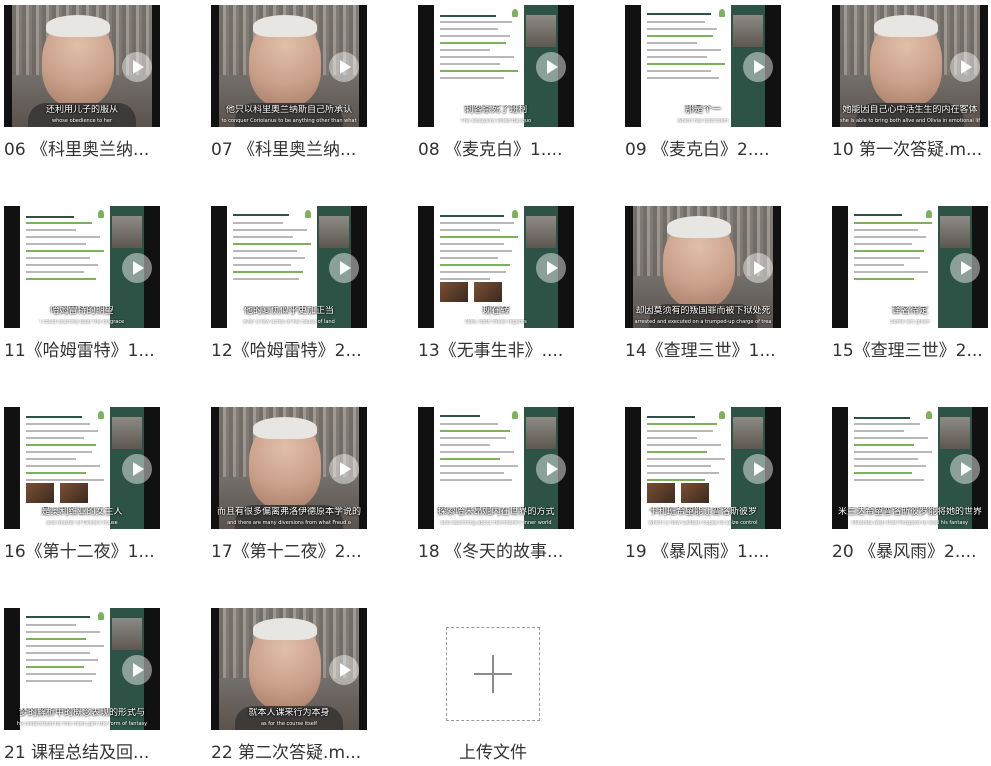 The width and height of the screenshot is (991, 766). What do you see at coordinates (288, 311) in the screenshot?
I see `subtitle-chinese: 他的复仇似乎更加正当` at bounding box center [288, 311].